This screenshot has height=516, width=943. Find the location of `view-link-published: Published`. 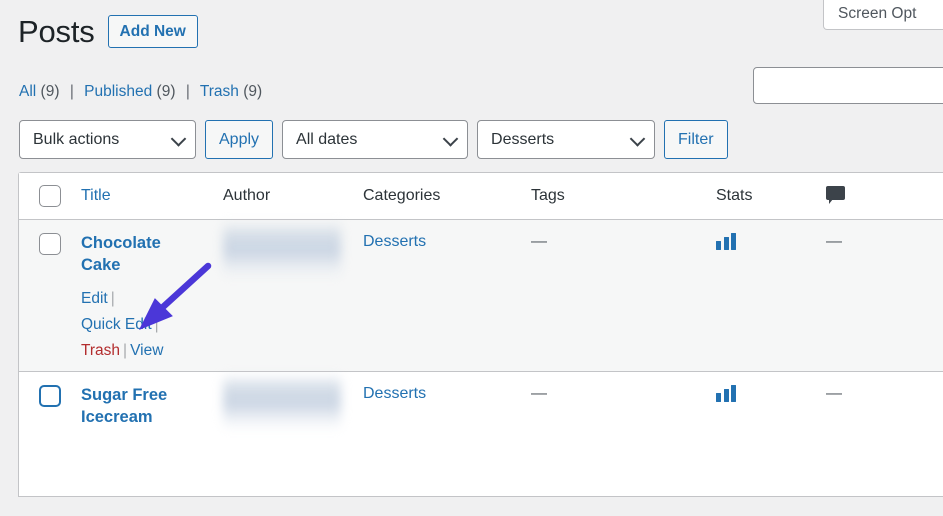

view-link-published: Published is located at coordinates (118, 91).